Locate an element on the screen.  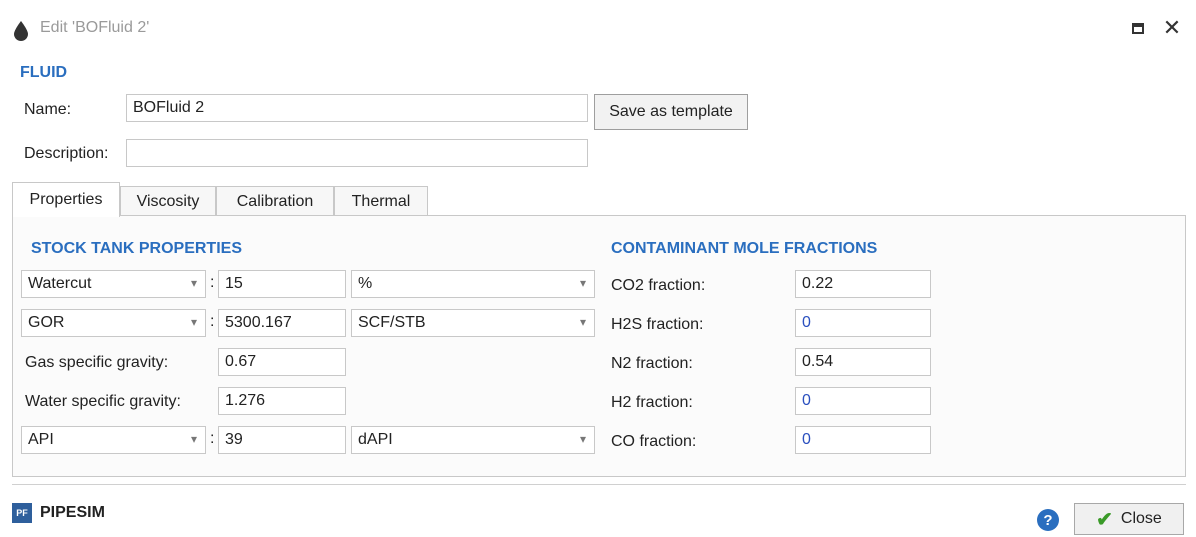
water-sg-input is located at coordinates (282, 401).